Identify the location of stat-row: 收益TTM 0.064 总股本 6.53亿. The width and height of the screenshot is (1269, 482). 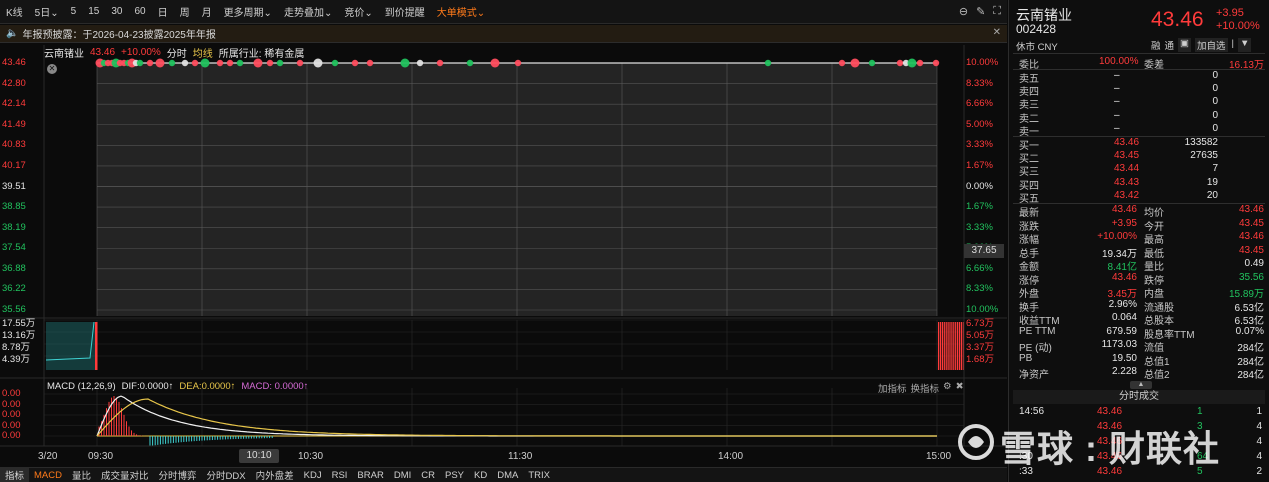
(1139, 319).